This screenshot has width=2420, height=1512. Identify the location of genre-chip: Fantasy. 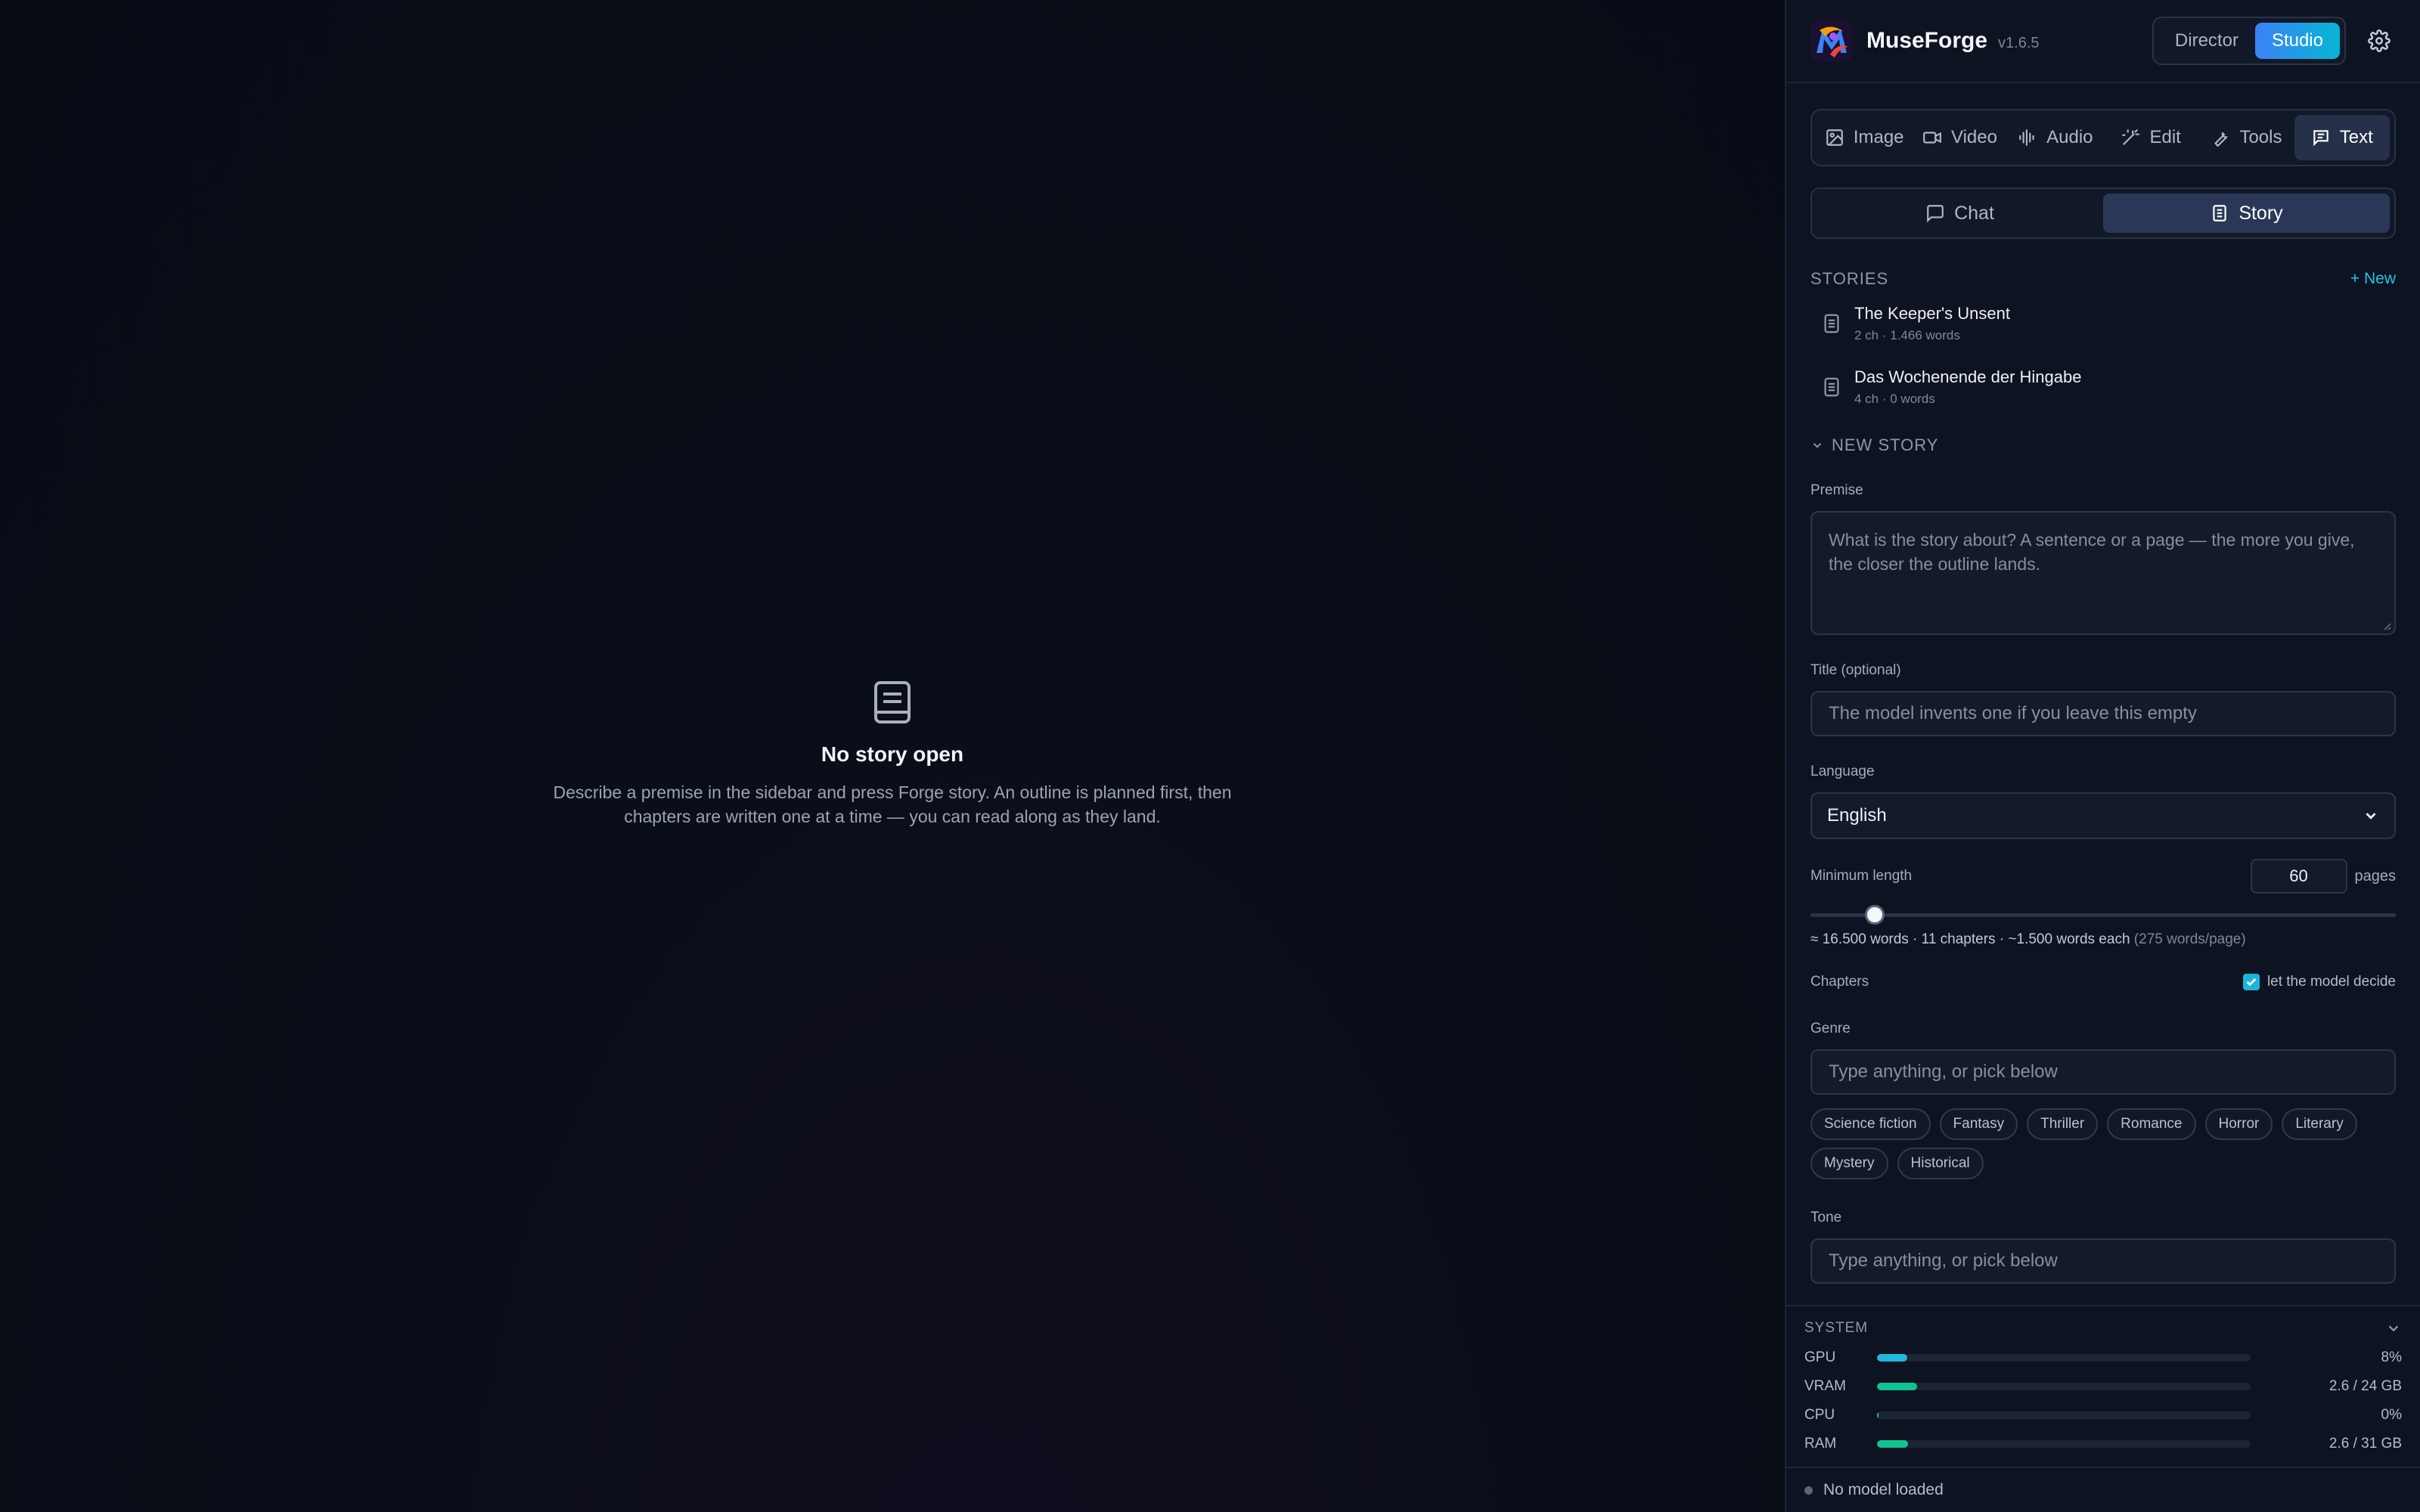
(1978, 1124).